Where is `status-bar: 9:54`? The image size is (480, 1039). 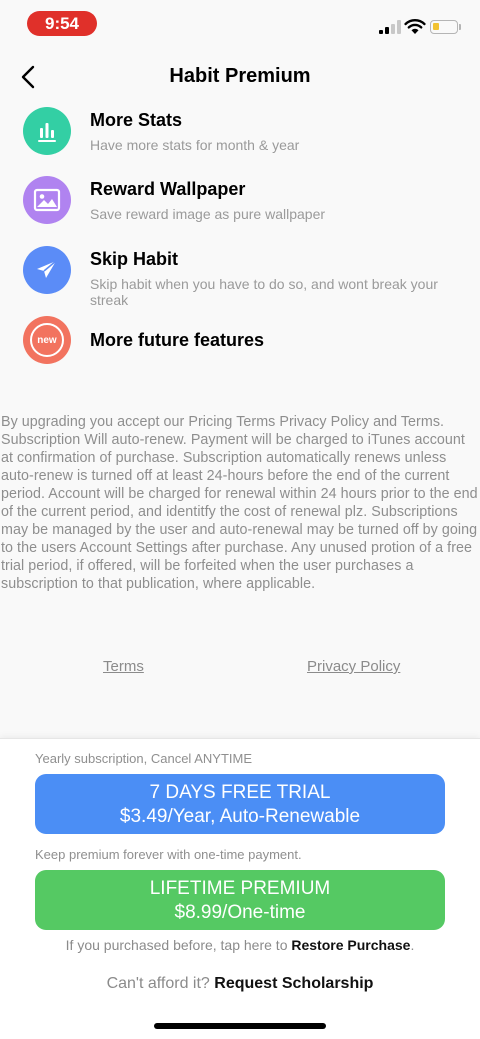 status-bar: 9:54 is located at coordinates (240, 24).